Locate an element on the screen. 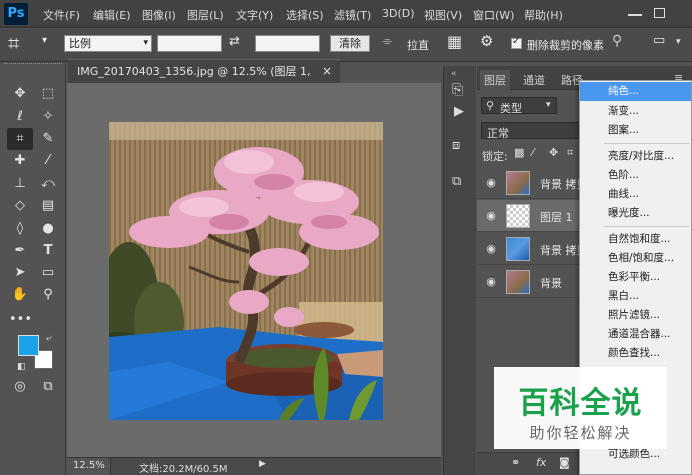 The image size is (692, 475). layer-name: 图层 1 is located at coordinates (556, 217).